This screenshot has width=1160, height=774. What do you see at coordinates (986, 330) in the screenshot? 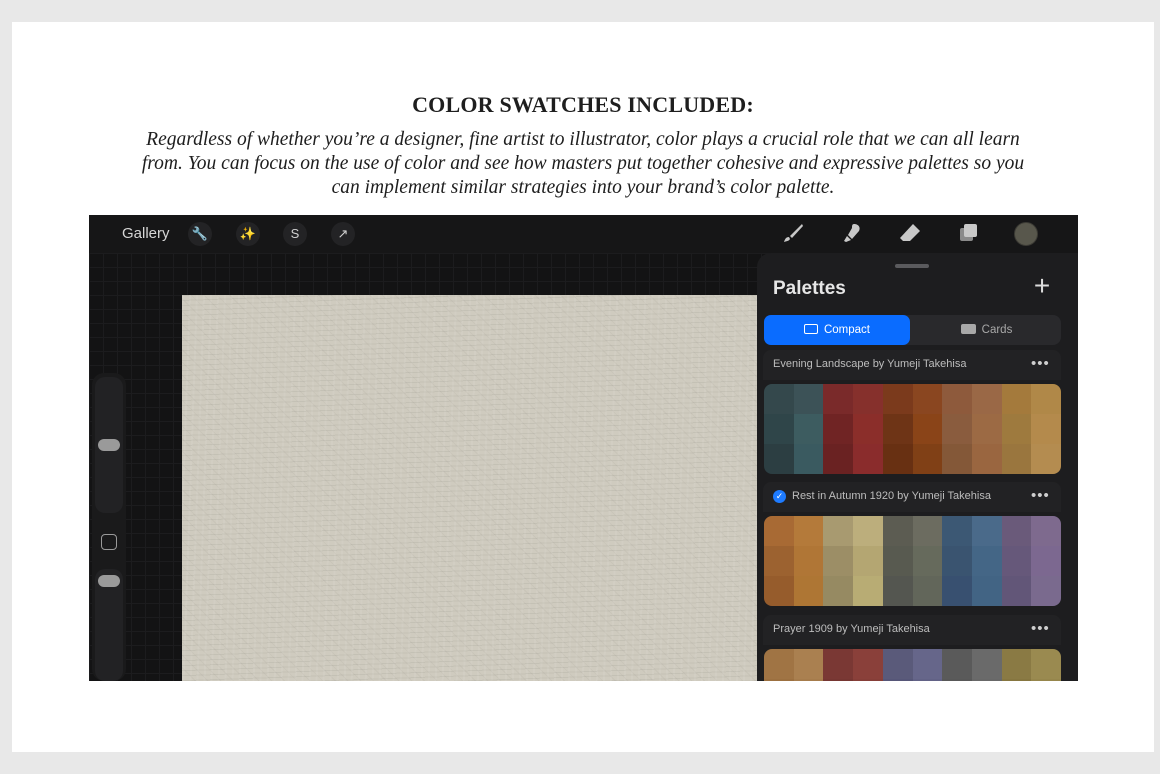
I see `tab-cards: Cards` at bounding box center [986, 330].